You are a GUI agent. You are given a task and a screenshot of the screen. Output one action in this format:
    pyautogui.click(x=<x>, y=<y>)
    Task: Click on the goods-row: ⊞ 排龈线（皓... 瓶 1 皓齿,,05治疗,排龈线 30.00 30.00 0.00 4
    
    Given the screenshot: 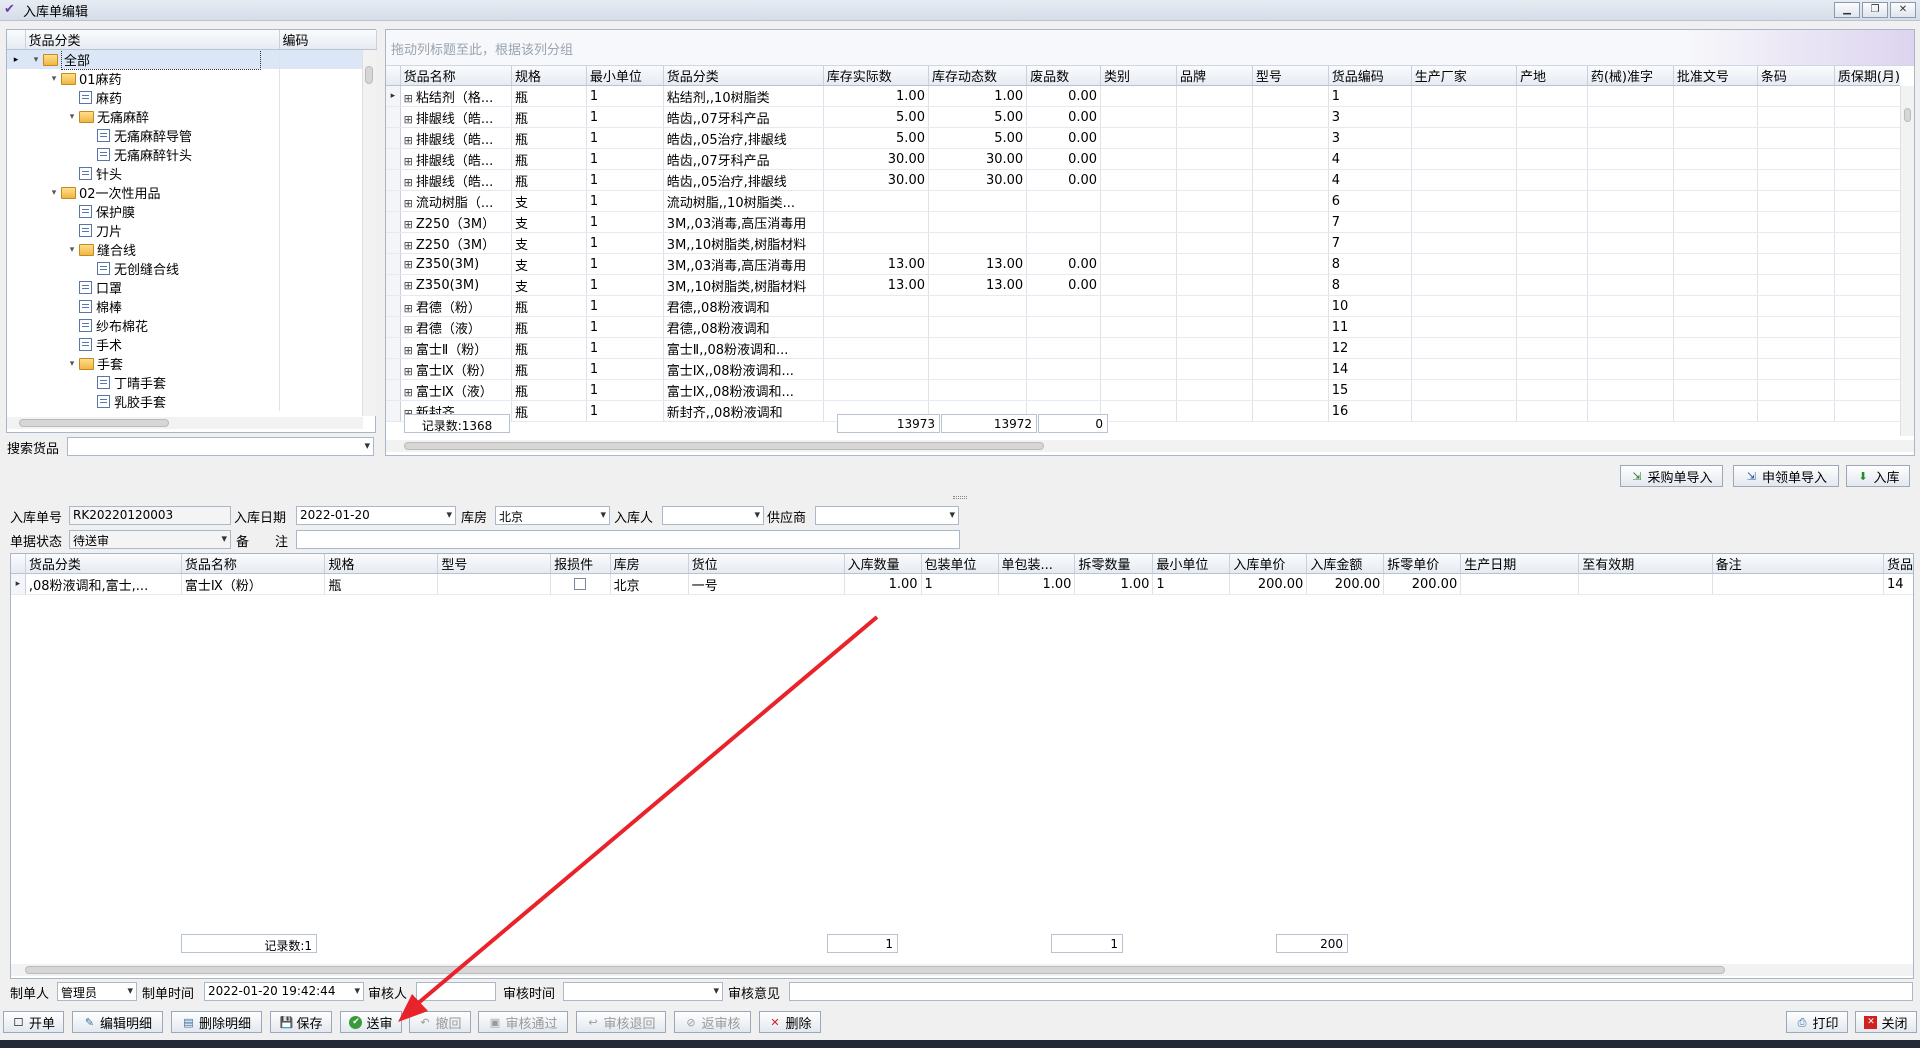 What is the action you would take?
    pyautogui.click(x=1143, y=180)
    